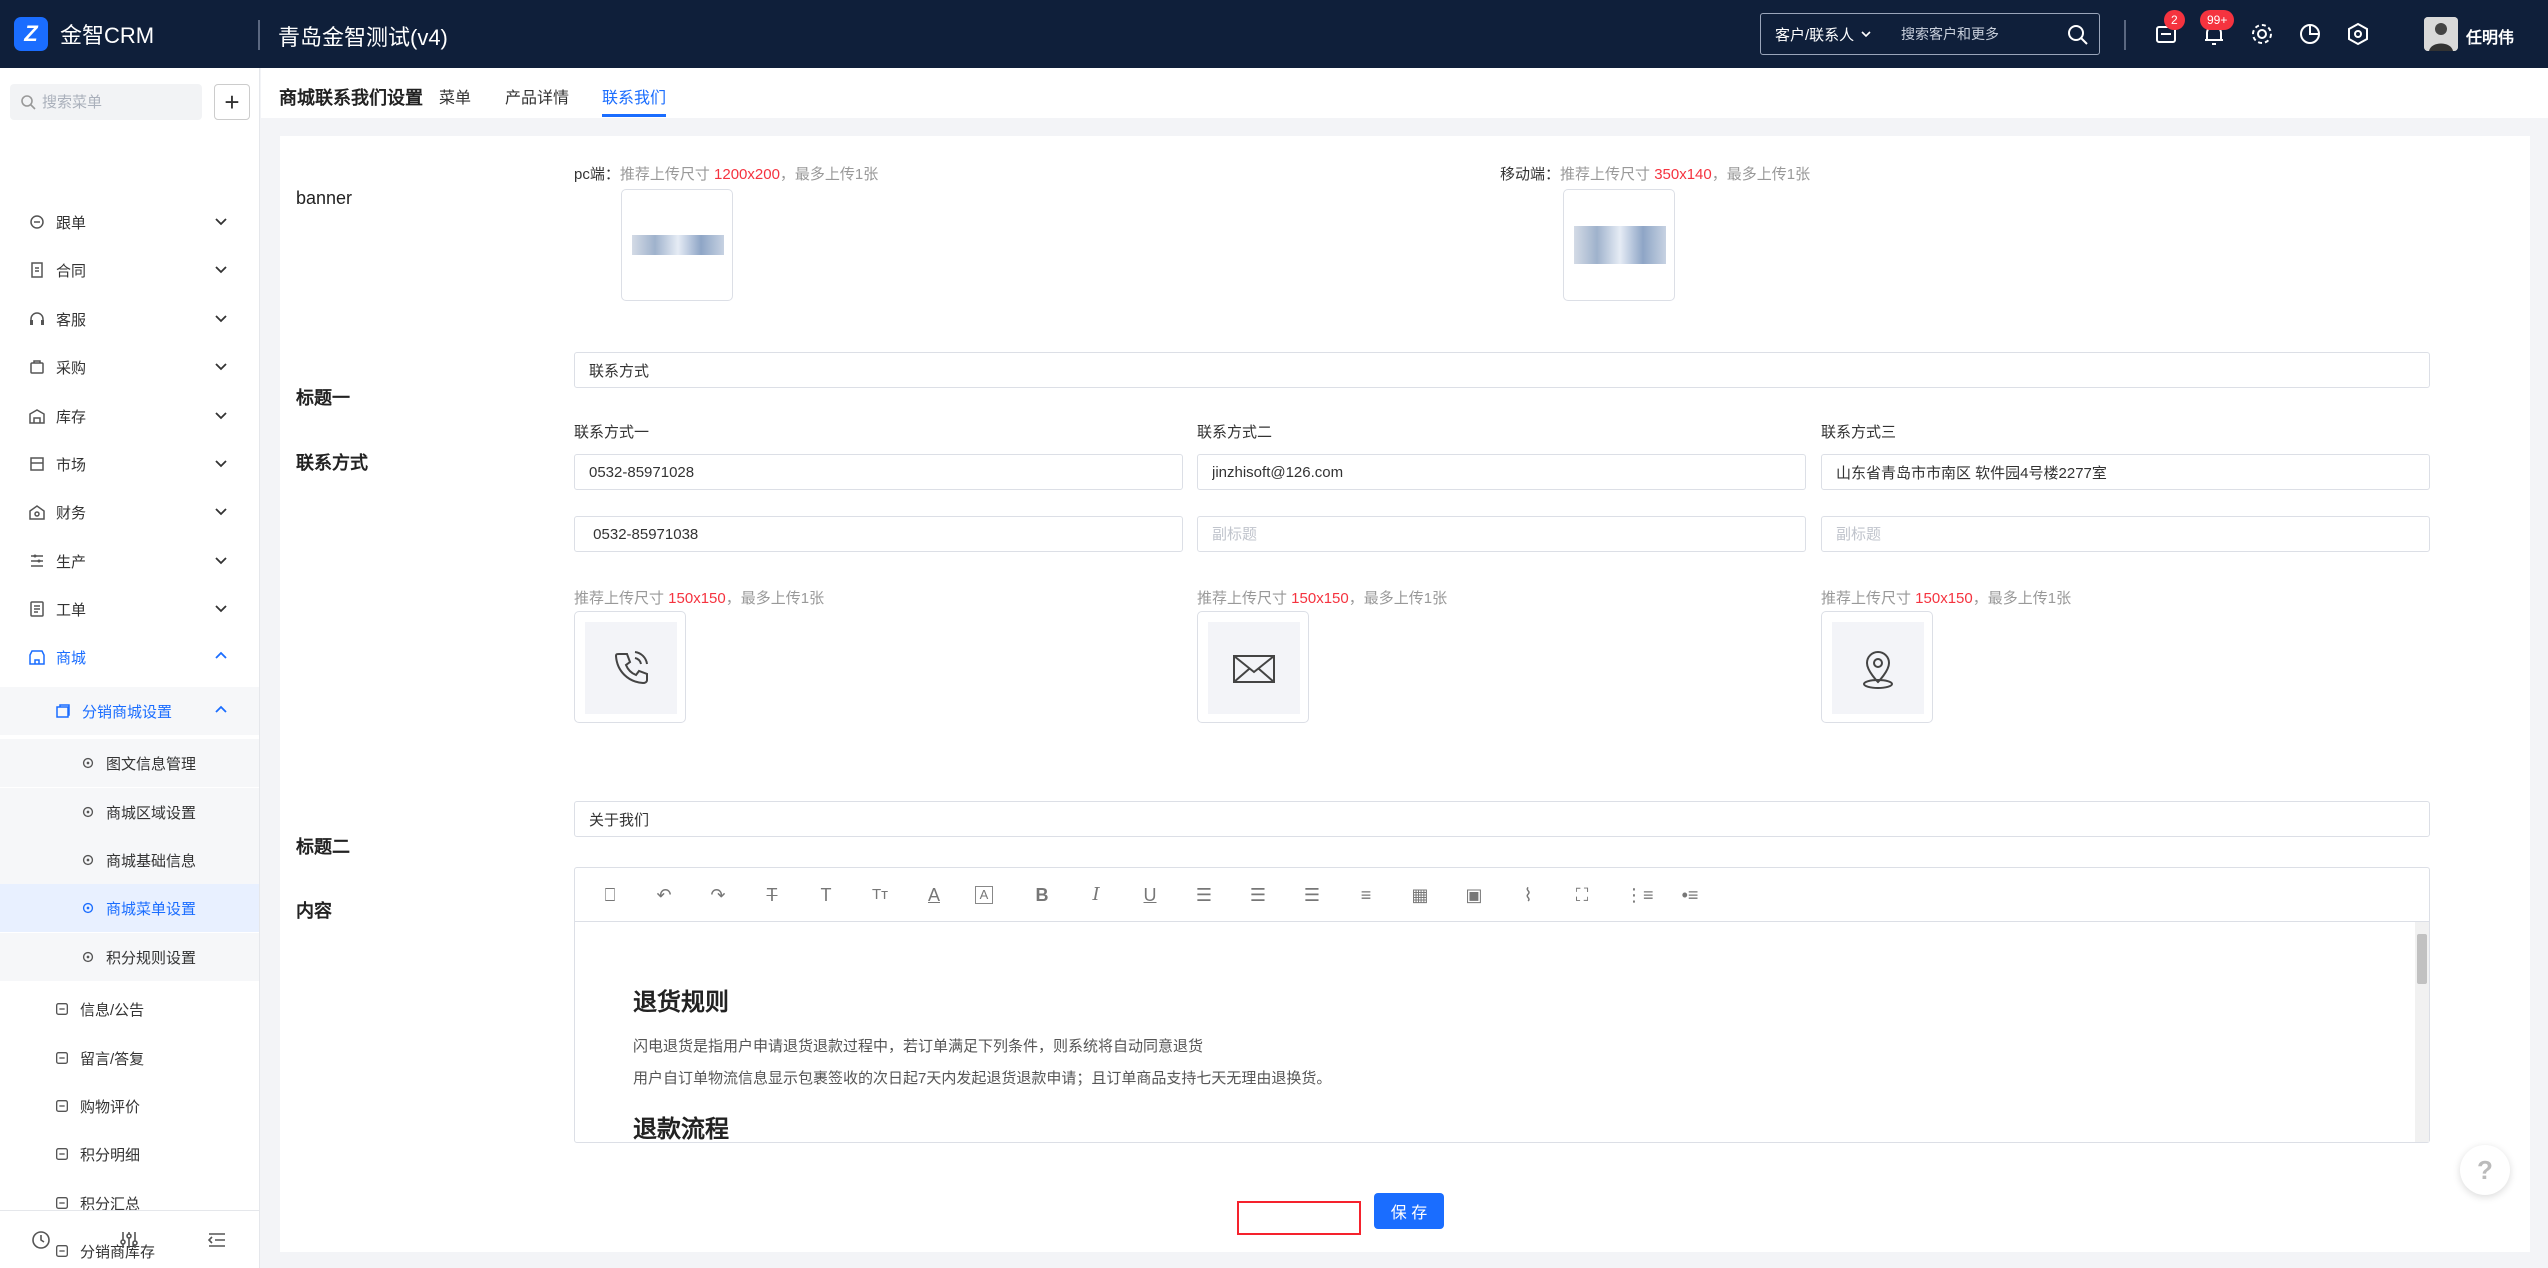 The width and height of the screenshot is (2548, 1268). Describe the element at coordinates (129, 711) in the screenshot. I see `sidebar-item-distribution-settings: 分销商城设置` at that location.